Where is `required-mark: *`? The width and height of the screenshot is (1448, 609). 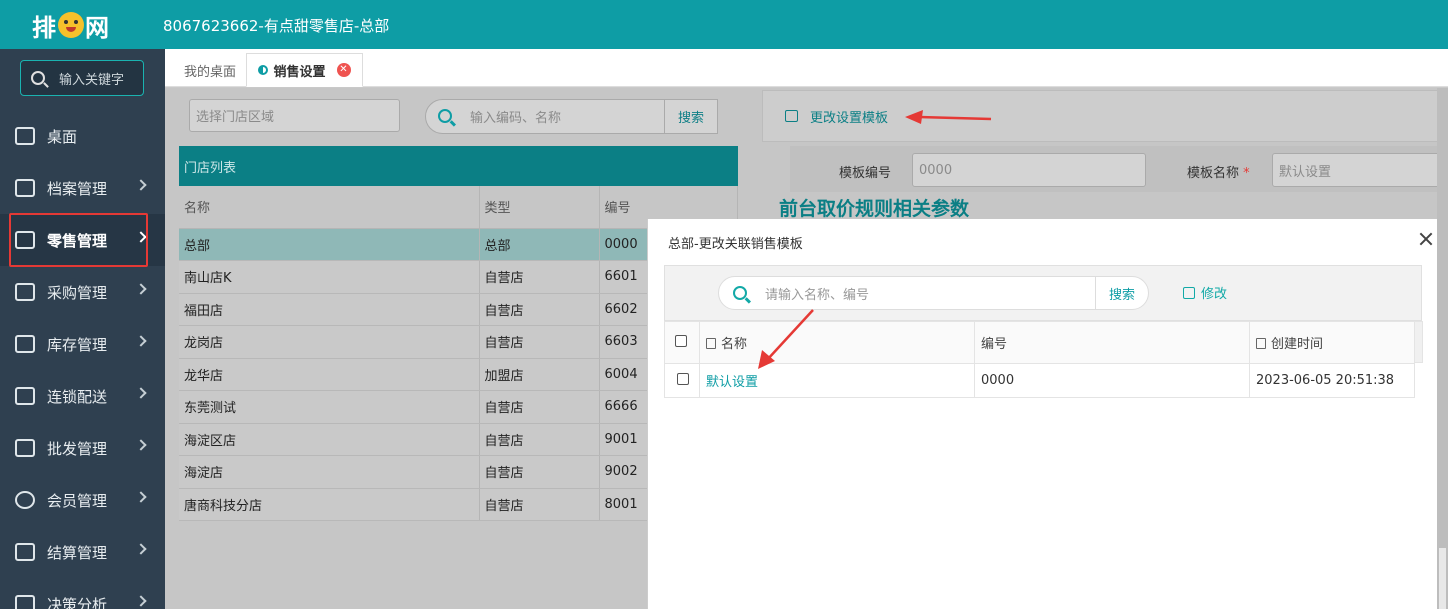 required-mark: * is located at coordinates (1246, 173).